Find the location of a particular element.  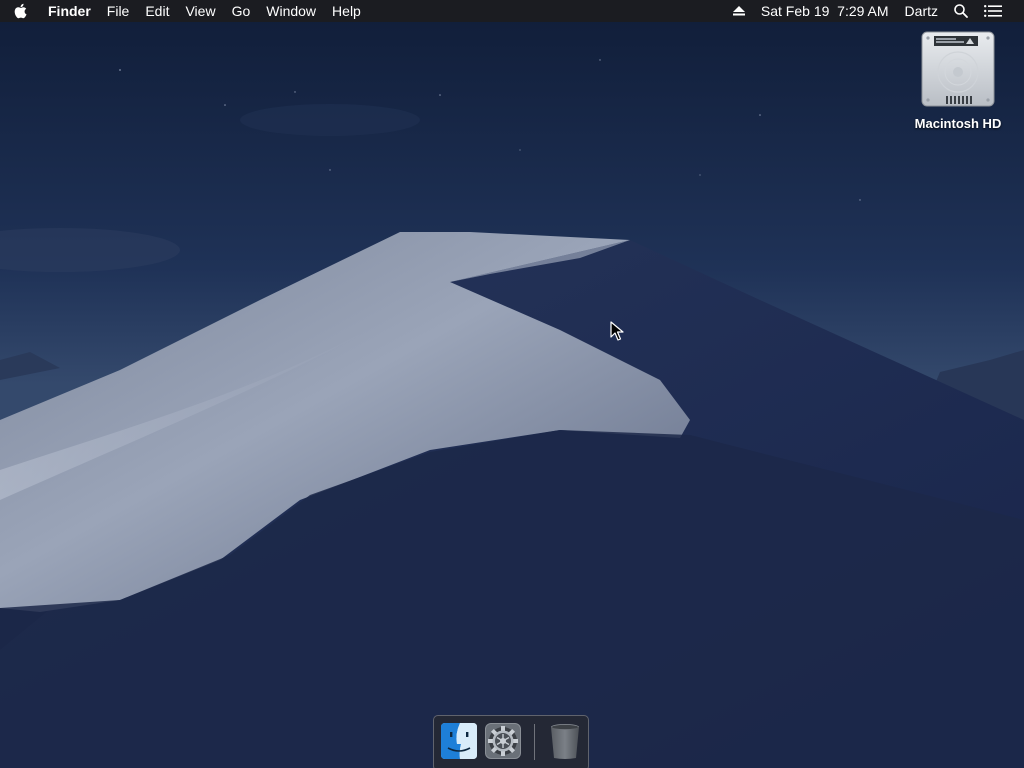

apple-menu-icon is located at coordinates (20, 11).